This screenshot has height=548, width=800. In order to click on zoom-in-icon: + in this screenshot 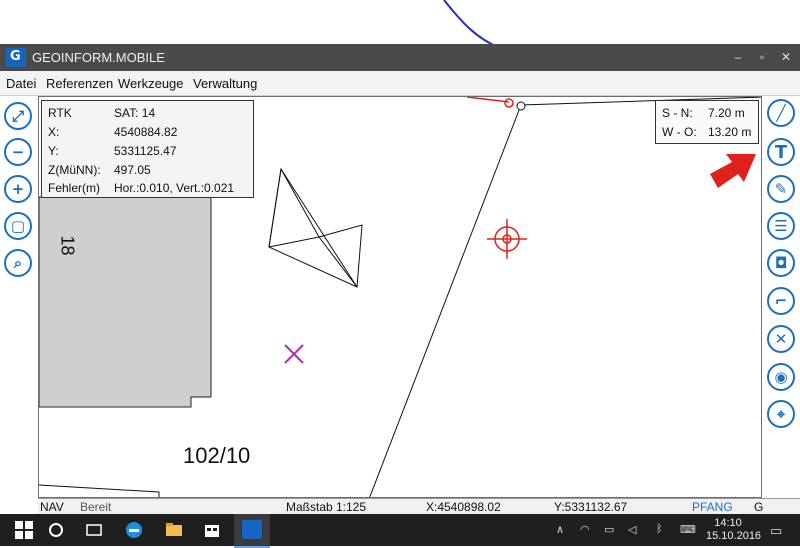, I will do `click(18, 189)`.